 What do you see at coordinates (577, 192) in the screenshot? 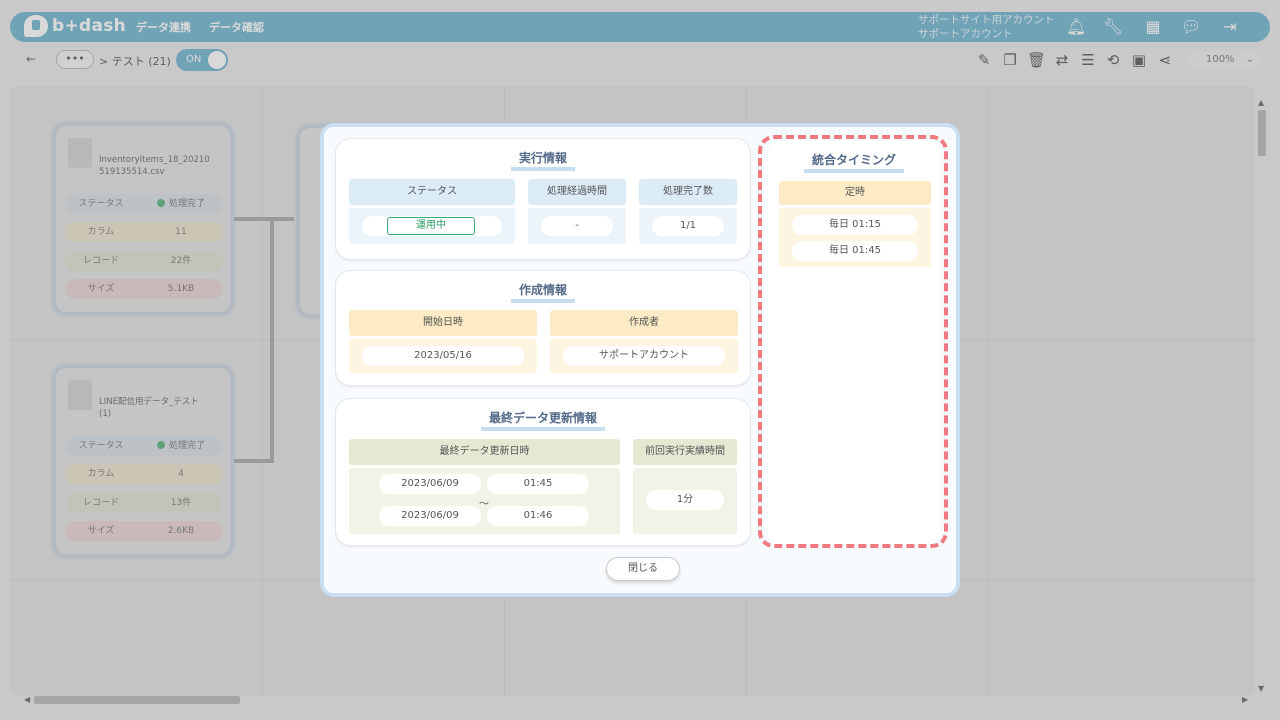
I see `header-elapsed: 処理経過時間` at bounding box center [577, 192].